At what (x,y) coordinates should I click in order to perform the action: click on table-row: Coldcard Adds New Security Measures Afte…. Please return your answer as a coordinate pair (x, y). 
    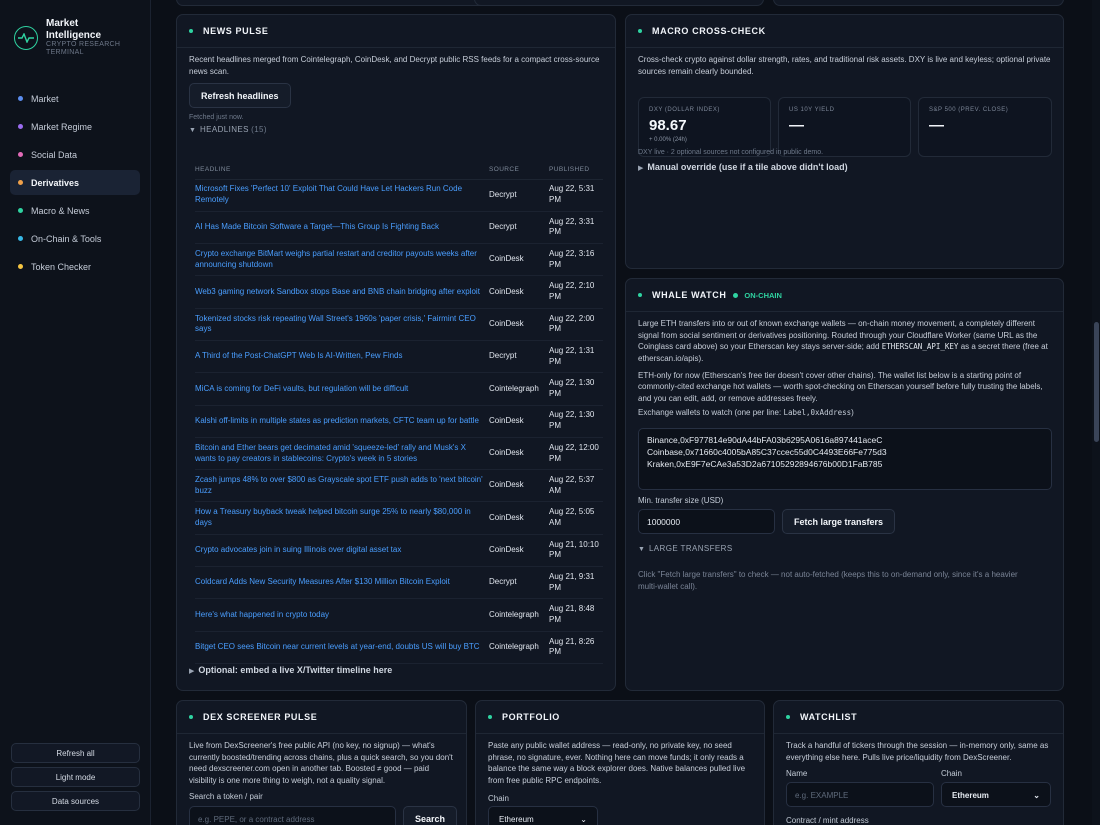
    Looking at the image, I should click on (399, 583).